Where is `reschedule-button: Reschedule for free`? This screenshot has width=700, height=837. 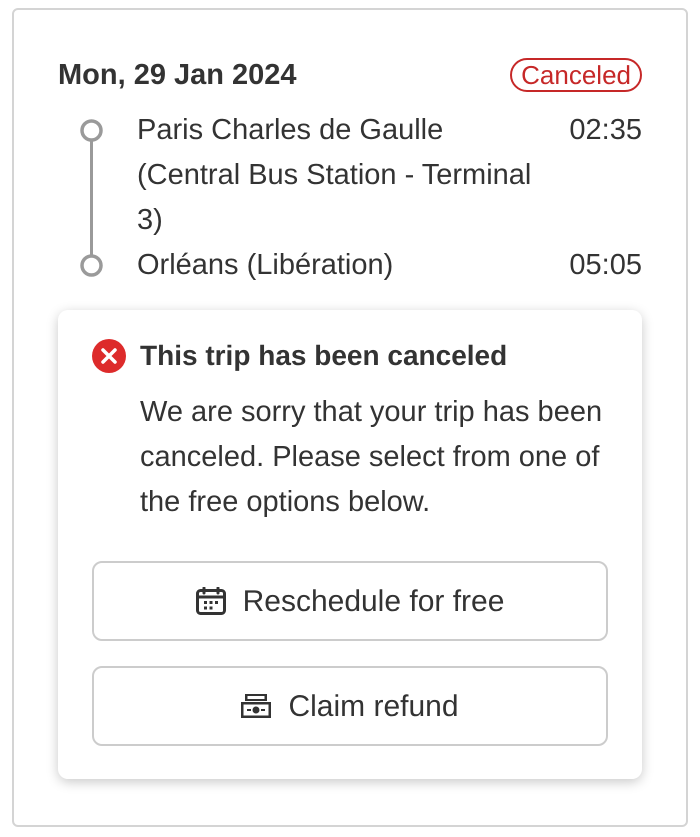 reschedule-button: Reschedule for free is located at coordinates (350, 601).